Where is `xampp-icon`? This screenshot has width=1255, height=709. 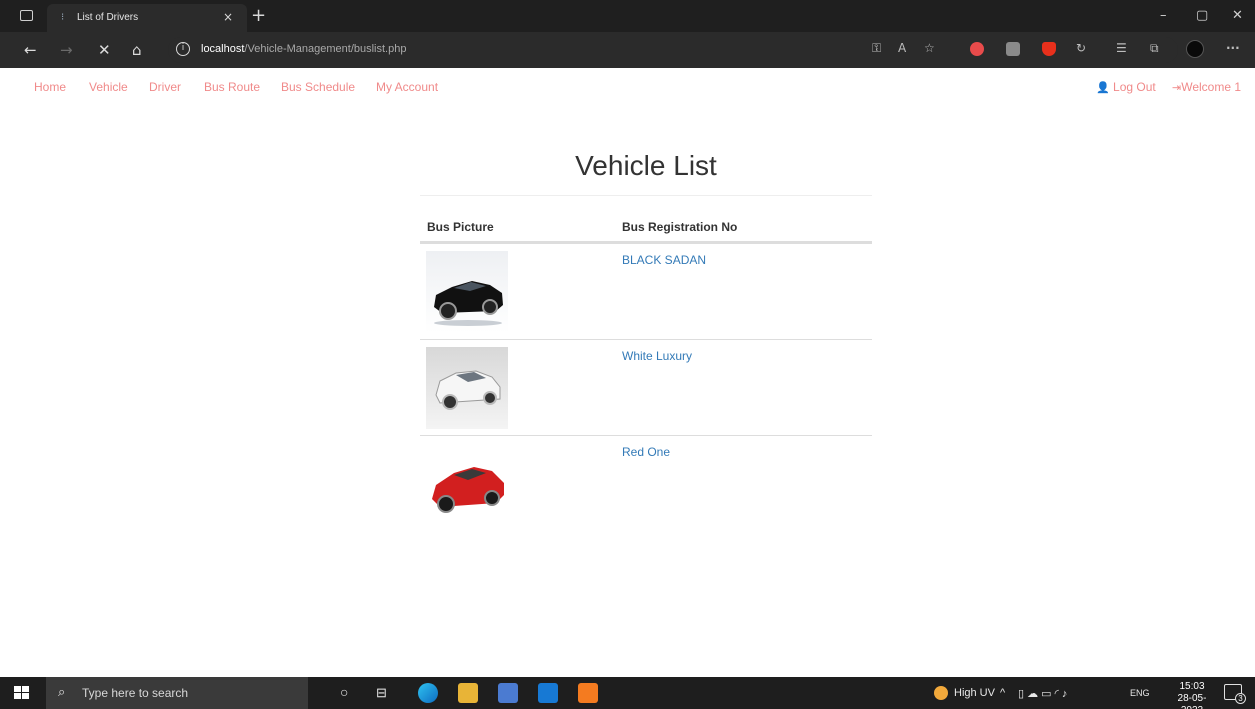
xampp-icon is located at coordinates (588, 693).